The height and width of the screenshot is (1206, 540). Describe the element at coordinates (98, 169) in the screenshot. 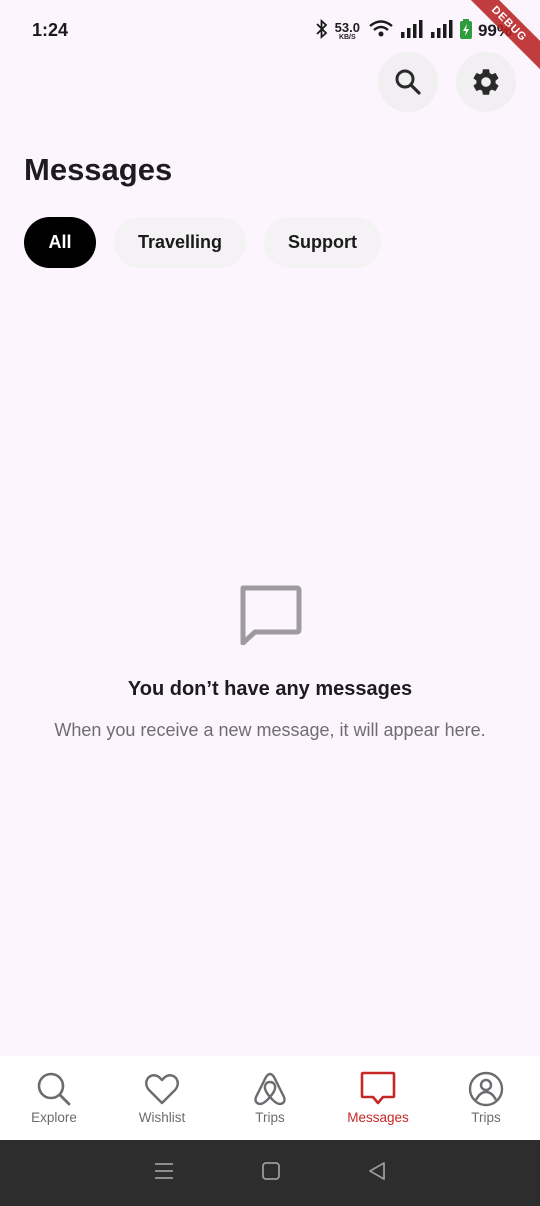

I see `page-title: Messages` at that location.